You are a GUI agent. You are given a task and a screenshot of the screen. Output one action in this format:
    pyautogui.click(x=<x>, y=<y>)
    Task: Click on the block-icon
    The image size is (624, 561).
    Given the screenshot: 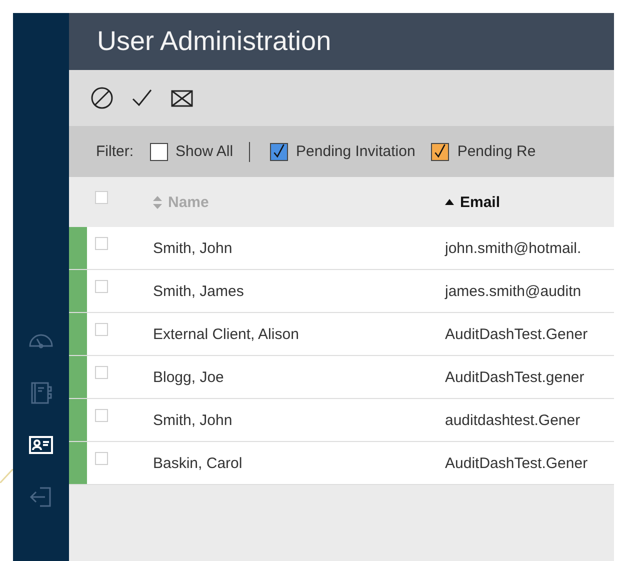 What is the action you would take?
    pyautogui.click(x=102, y=98)
    